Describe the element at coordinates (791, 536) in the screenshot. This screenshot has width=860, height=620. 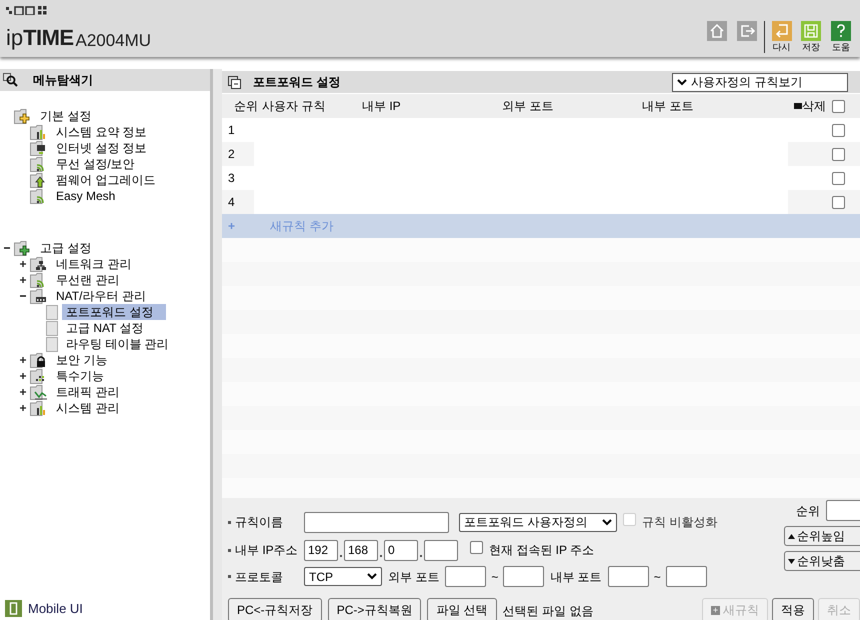
I see `triangle-up-icon` at that location.